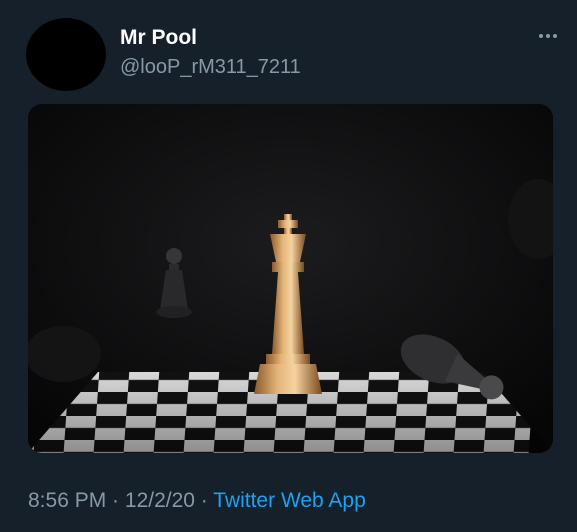  Describe the element at coordinates (158, 38) in the screenshot. I see `display-name: Mr Pool` at that location.